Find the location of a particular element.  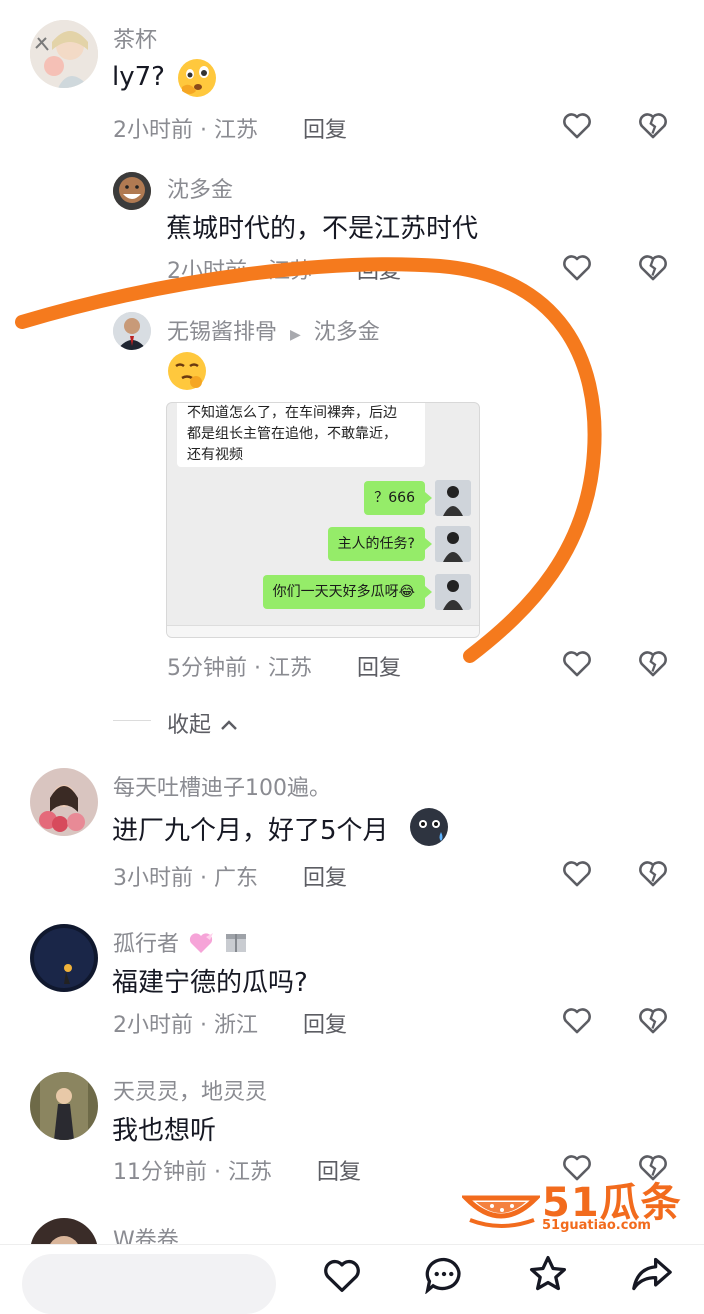

sweat-face-icon is located at coordinates (429, 827).